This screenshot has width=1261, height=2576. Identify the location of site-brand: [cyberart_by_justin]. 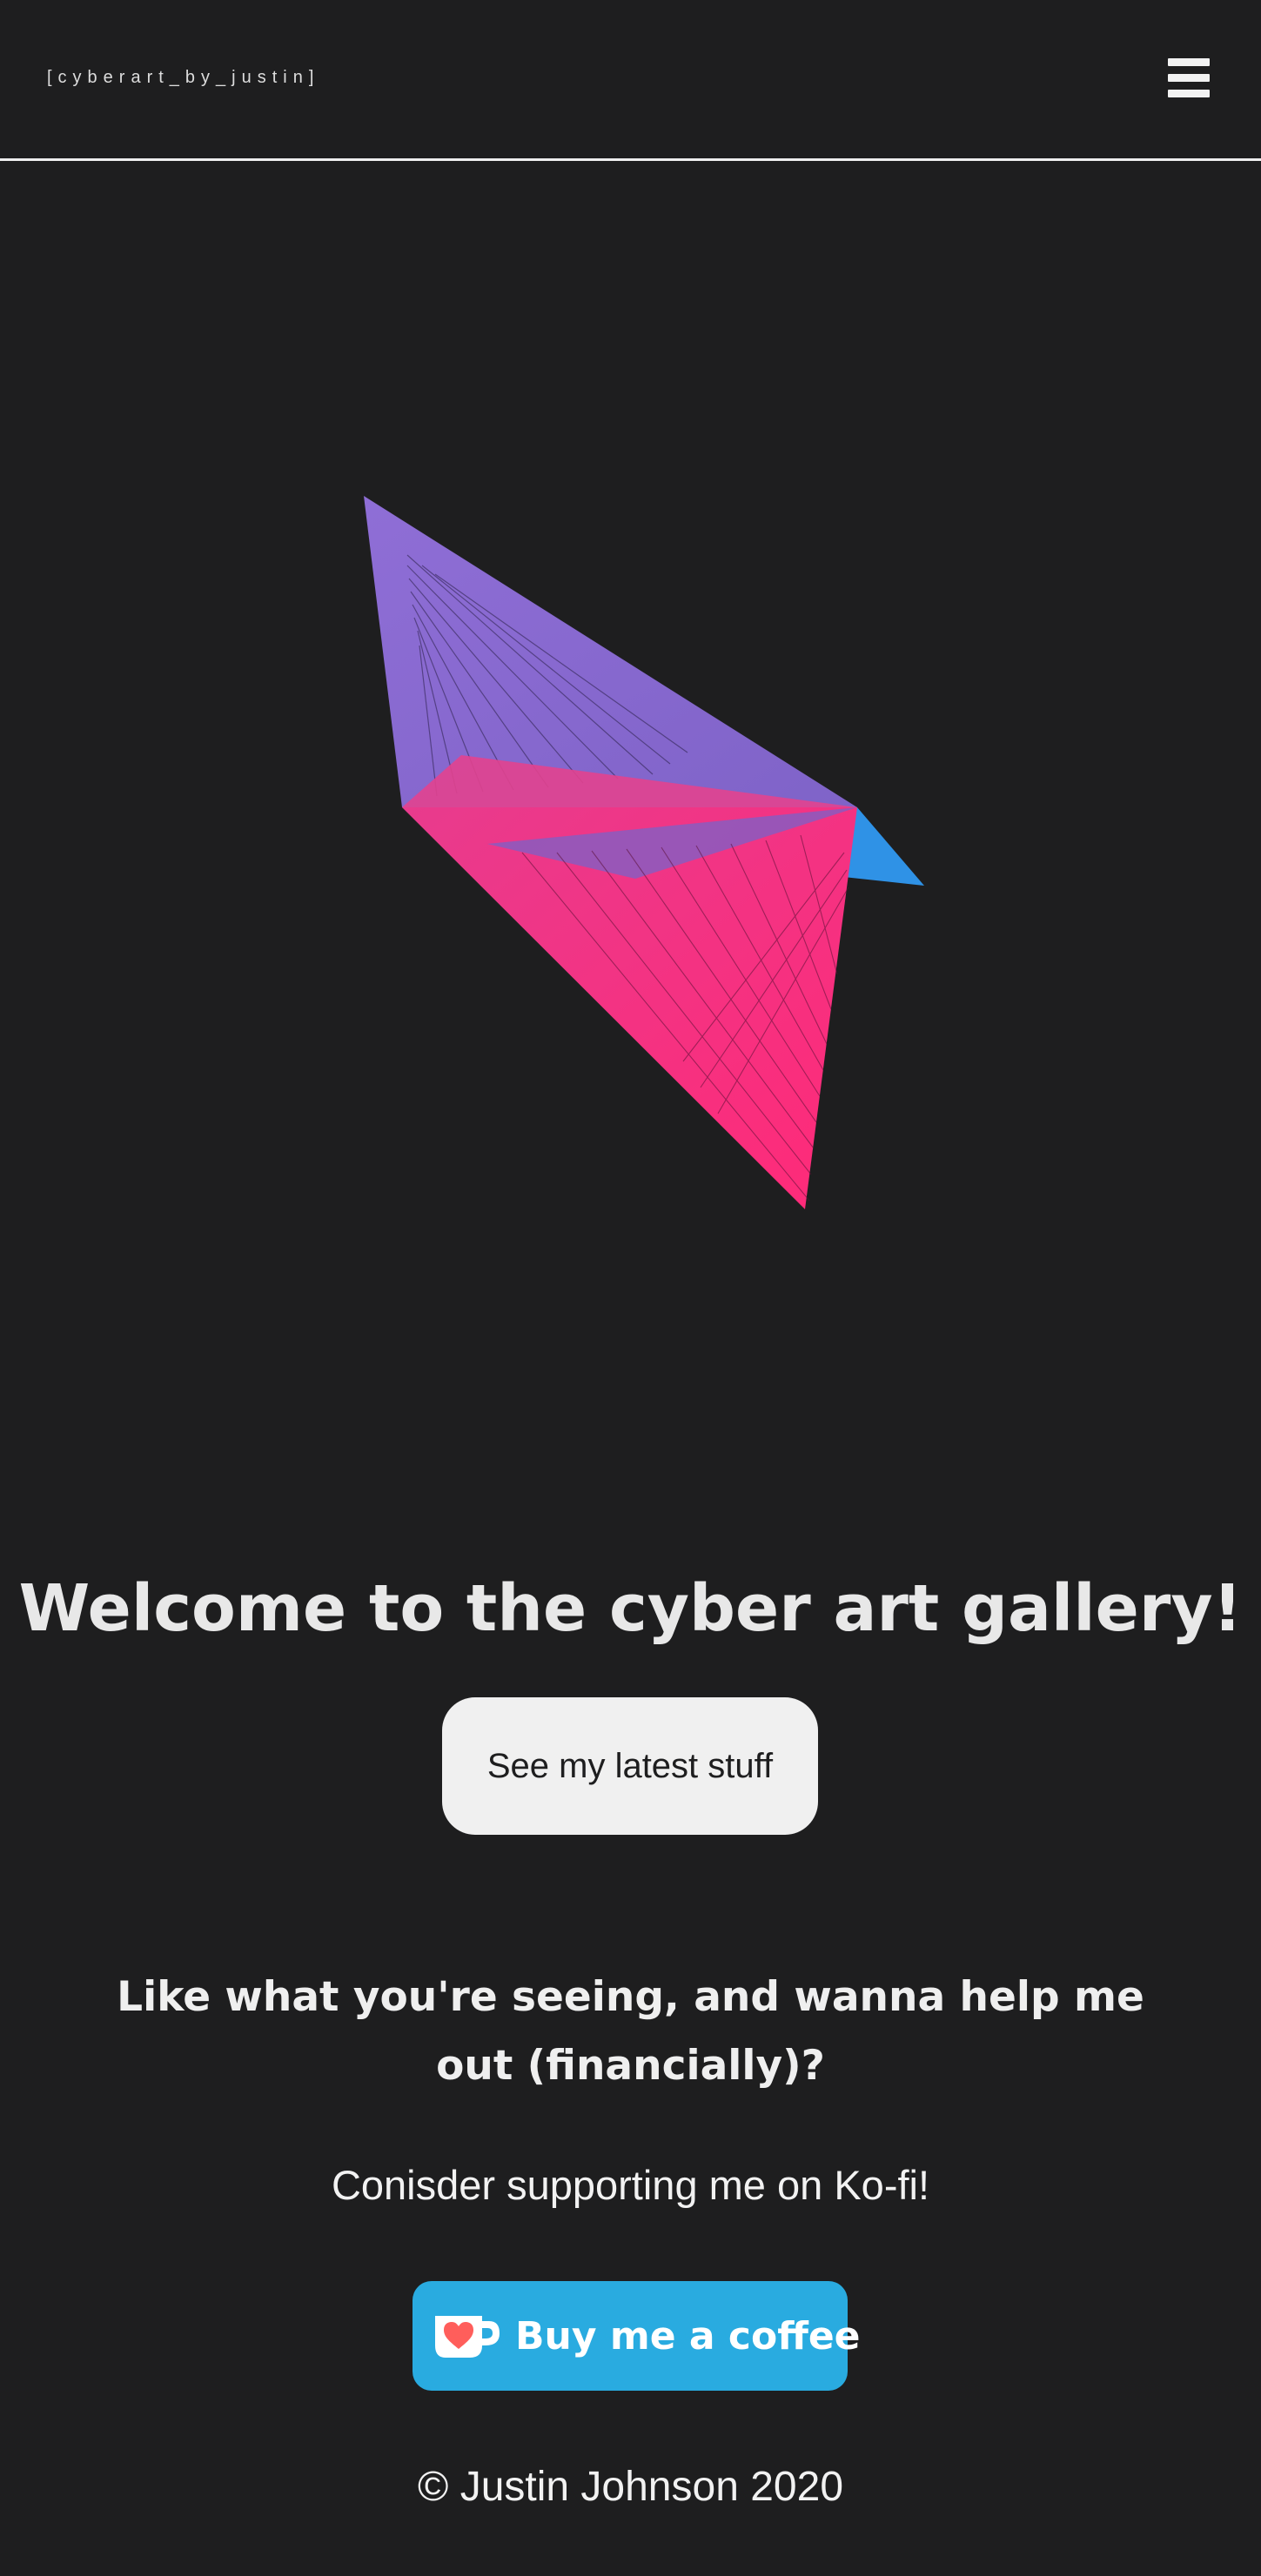
(183, 78).